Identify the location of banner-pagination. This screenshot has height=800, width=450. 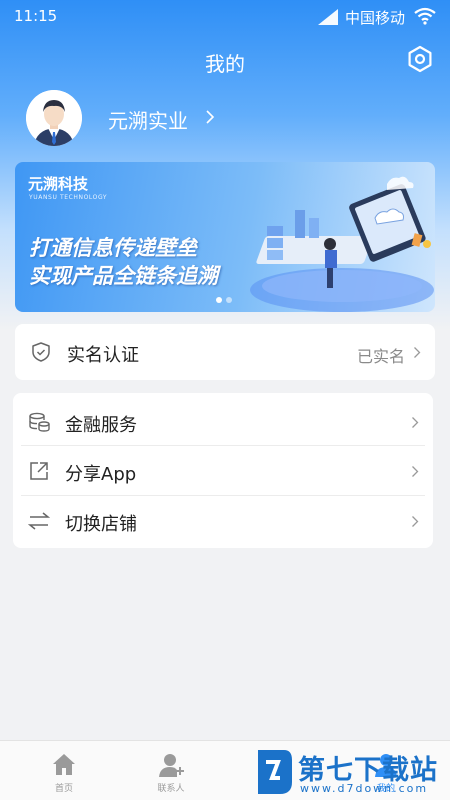
(226, 301).